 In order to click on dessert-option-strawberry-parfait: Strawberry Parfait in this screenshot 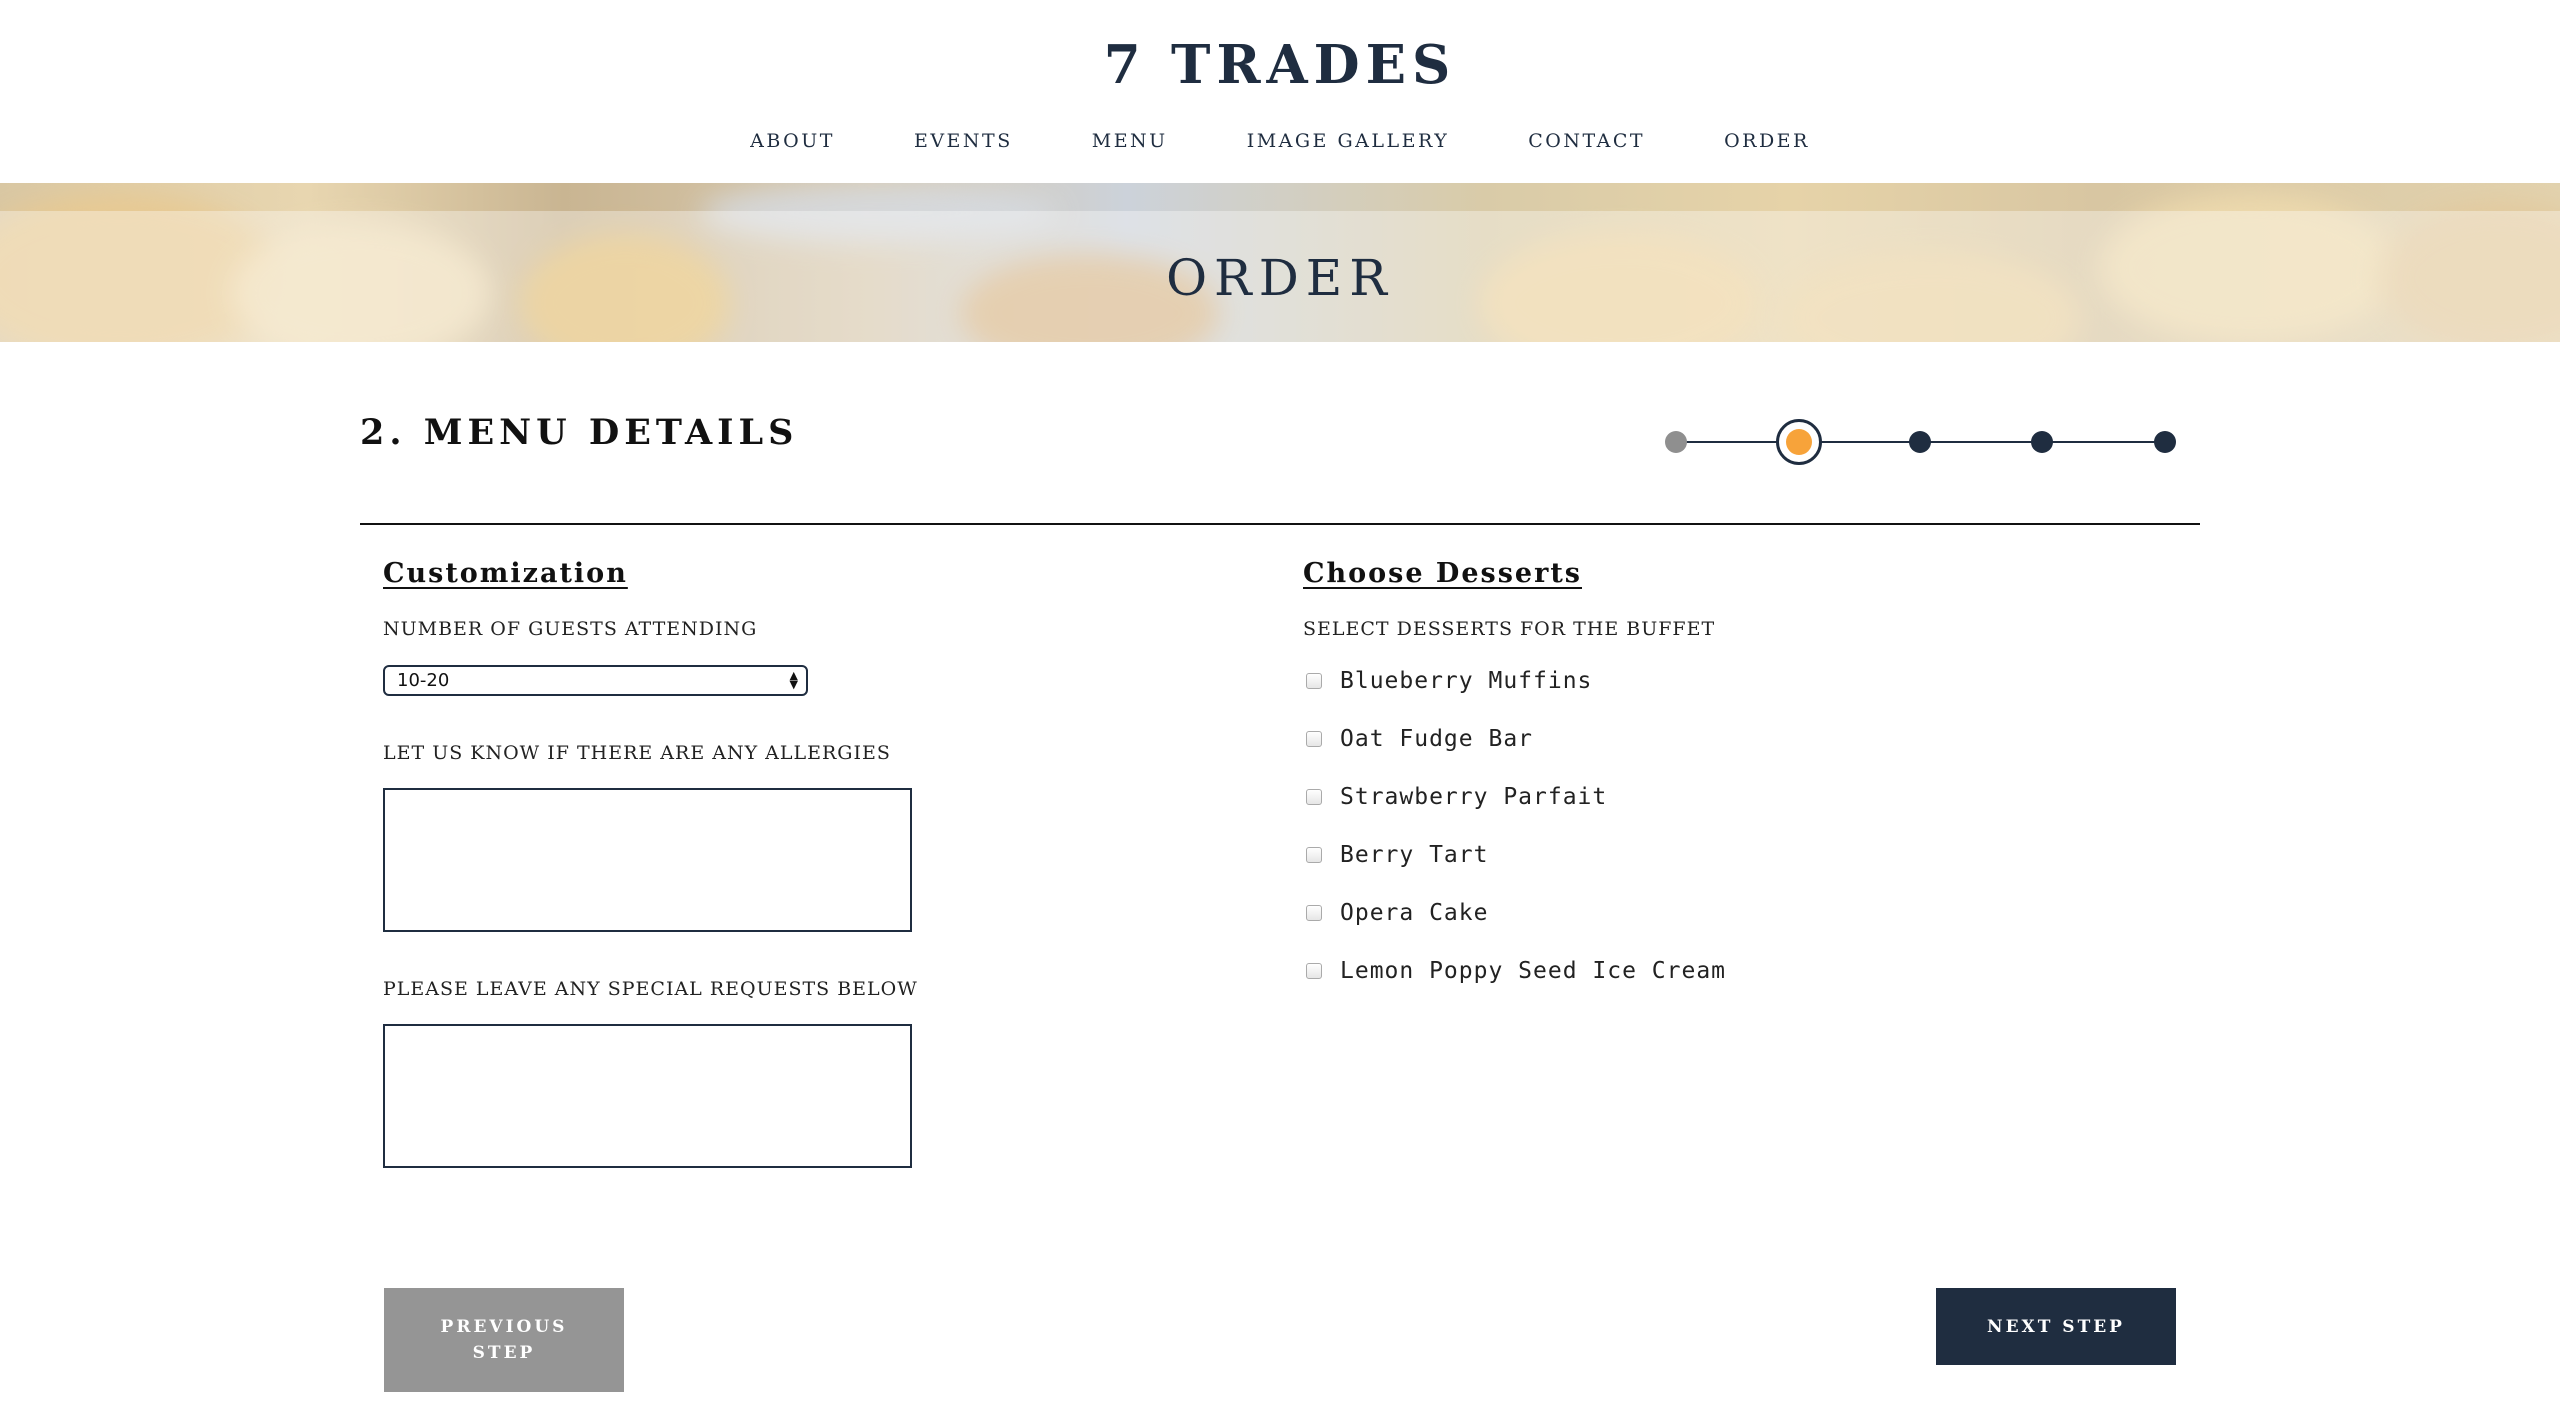, I will do `click(1456, 797)`.